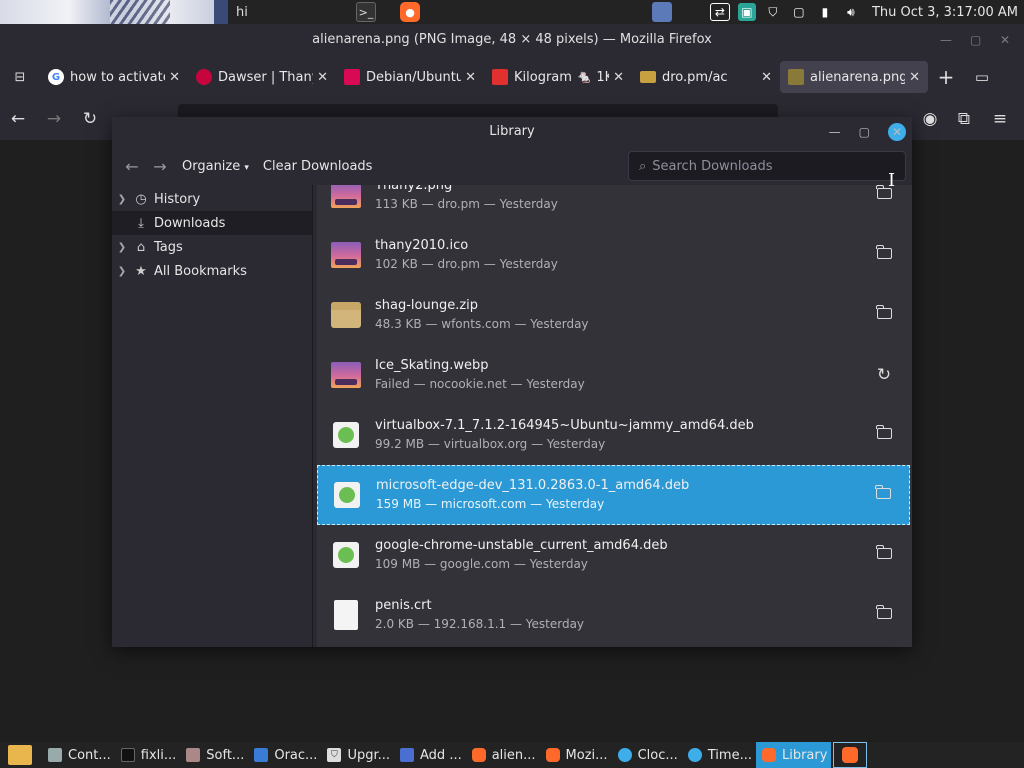  What do you see at coordinates (114, 77) in the screenshot?
I see `tab: G how to activate ✕` at bounding box center [114, 77].